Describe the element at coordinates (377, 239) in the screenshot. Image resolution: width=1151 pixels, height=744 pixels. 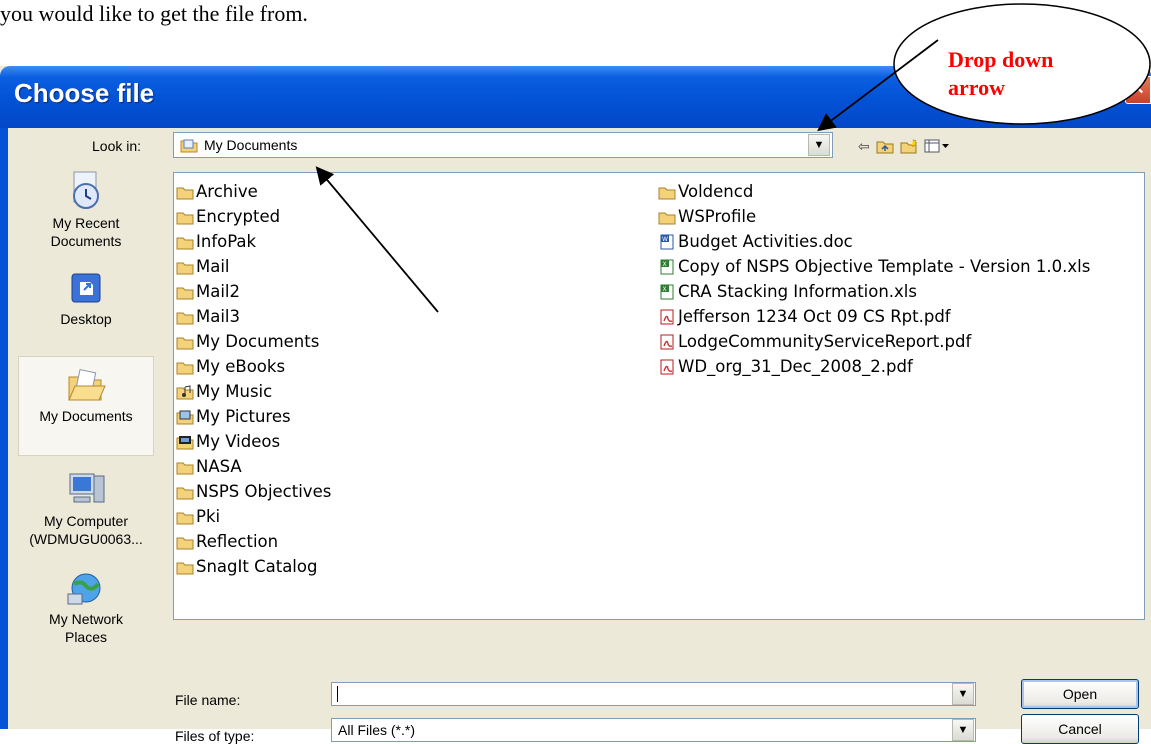
I see `arrow-to-look-in` at that location.